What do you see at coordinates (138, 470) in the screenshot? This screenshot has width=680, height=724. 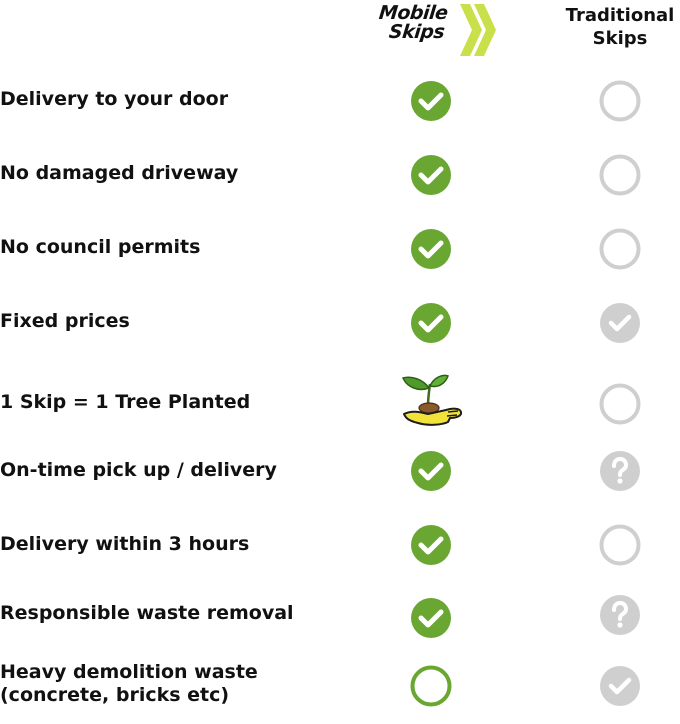 I see `row-label: On-time pick up / delivery` at bounding box center [138, 470].